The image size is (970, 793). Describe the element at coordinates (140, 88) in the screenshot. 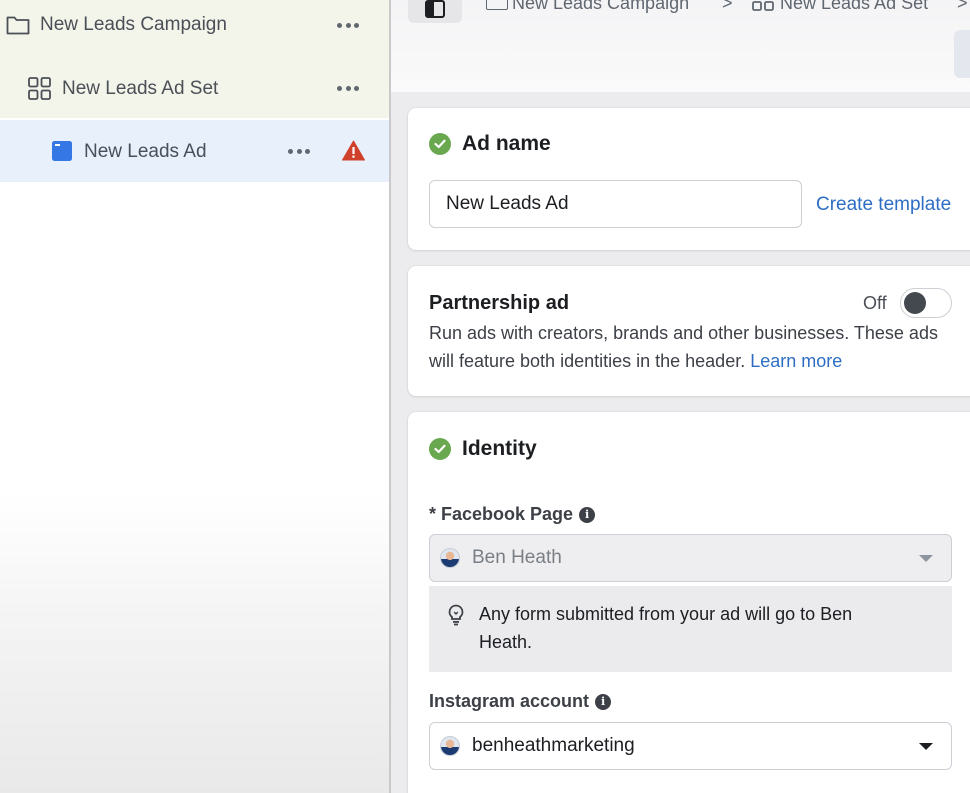

I see `tree-item-label: New Leads Ad Set` at that location.